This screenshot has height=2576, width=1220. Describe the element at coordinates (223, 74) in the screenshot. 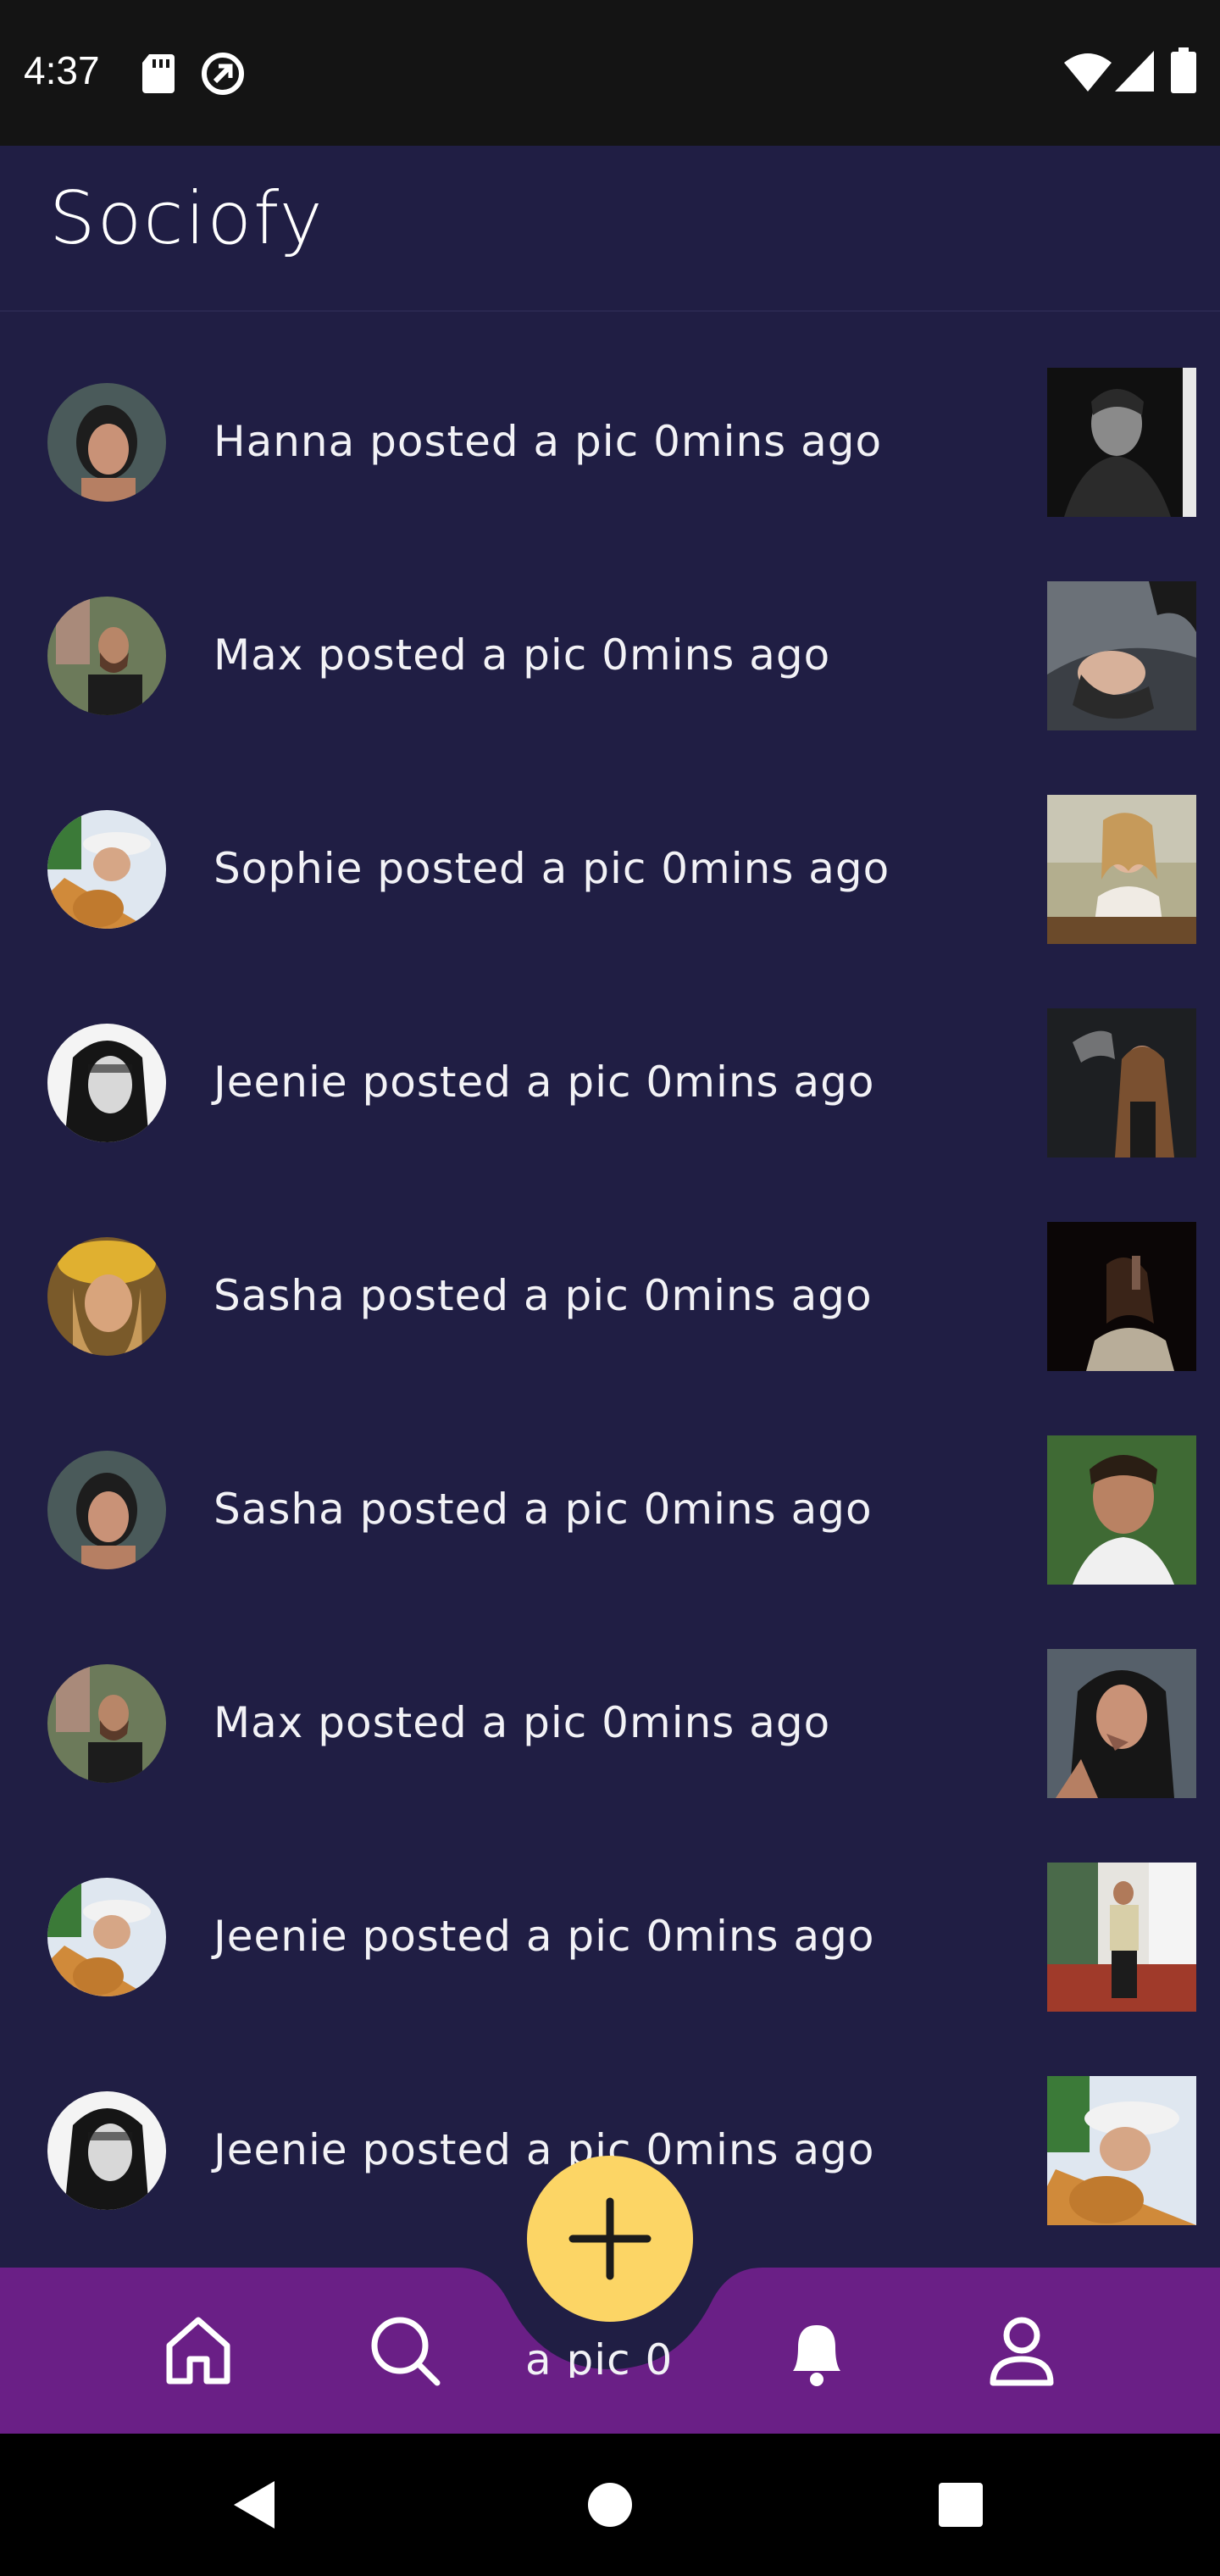

I see `sync-icon` at that location.